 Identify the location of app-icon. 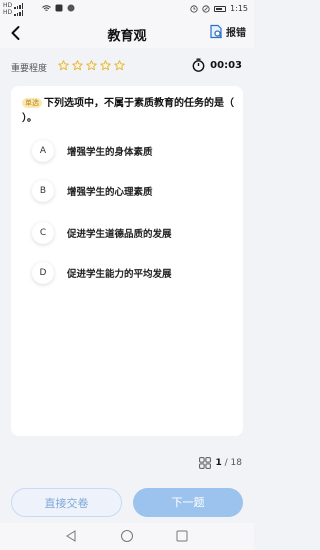
(71, 8).